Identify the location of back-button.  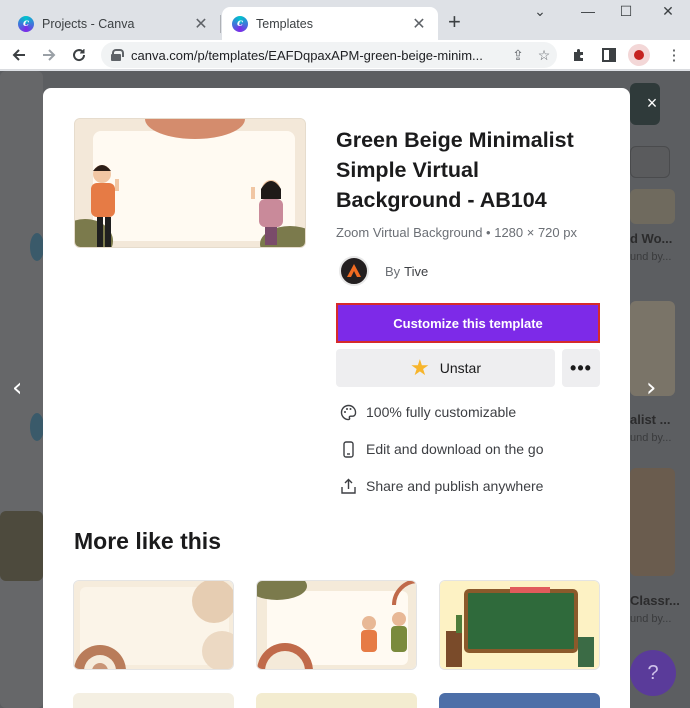
(19, 55).